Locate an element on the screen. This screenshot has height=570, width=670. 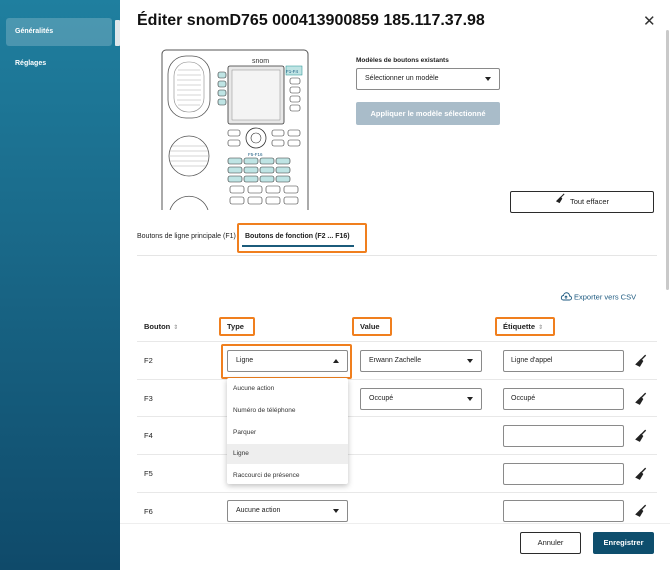
phone-key-label-mid: F5-F16 is located at coordinates (255, 154).